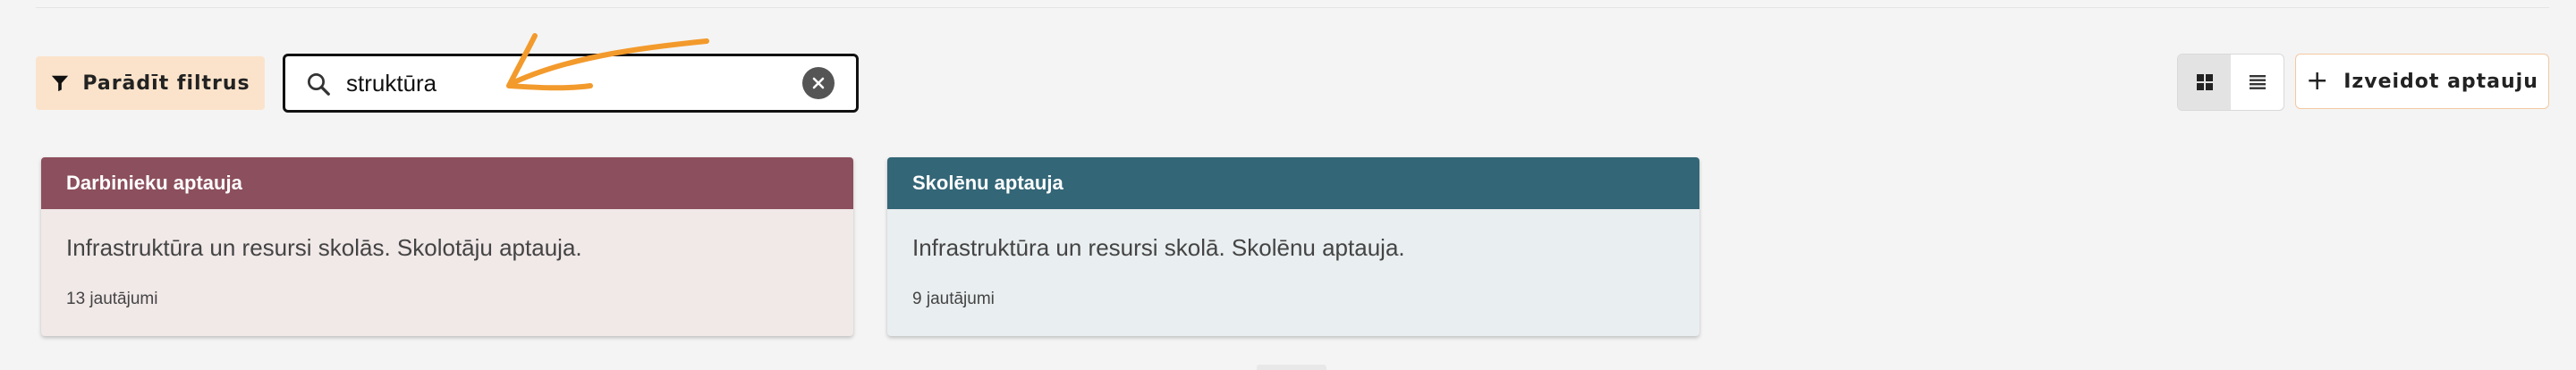 Image resolution: width=2576 pixels, height=370 pixels. I want to click on clear-icon, so click(818, 83).